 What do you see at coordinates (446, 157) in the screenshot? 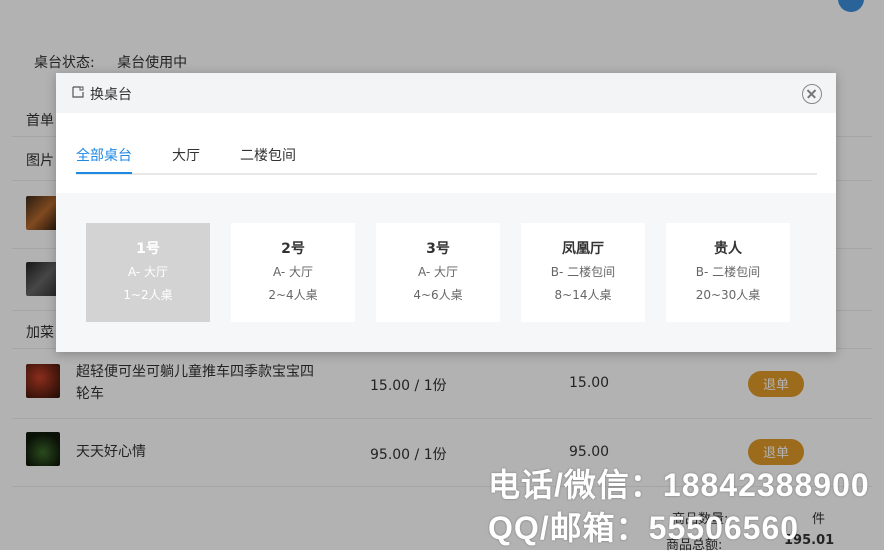
I see `table-zone-tabs: 全部桌台 大厅 二楼包间` at bounding box center [446, 157].